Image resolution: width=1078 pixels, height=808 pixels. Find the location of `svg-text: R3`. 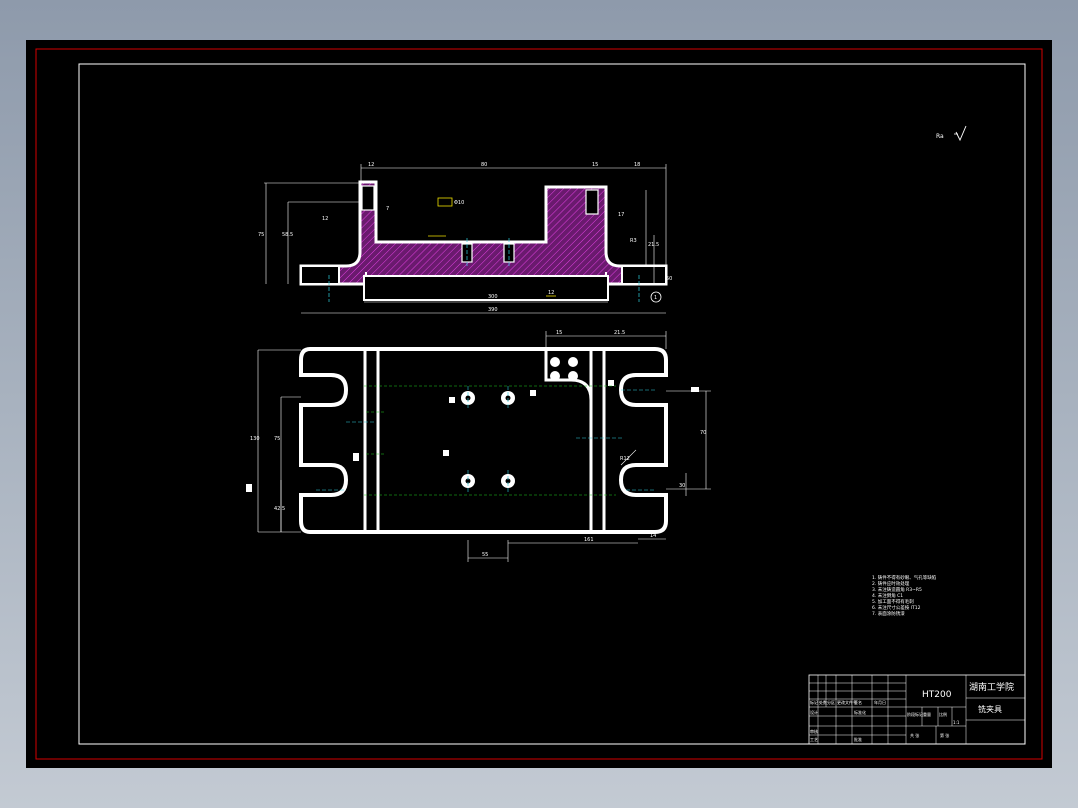

svg-text: R3 is located at coordinates (633, 241).